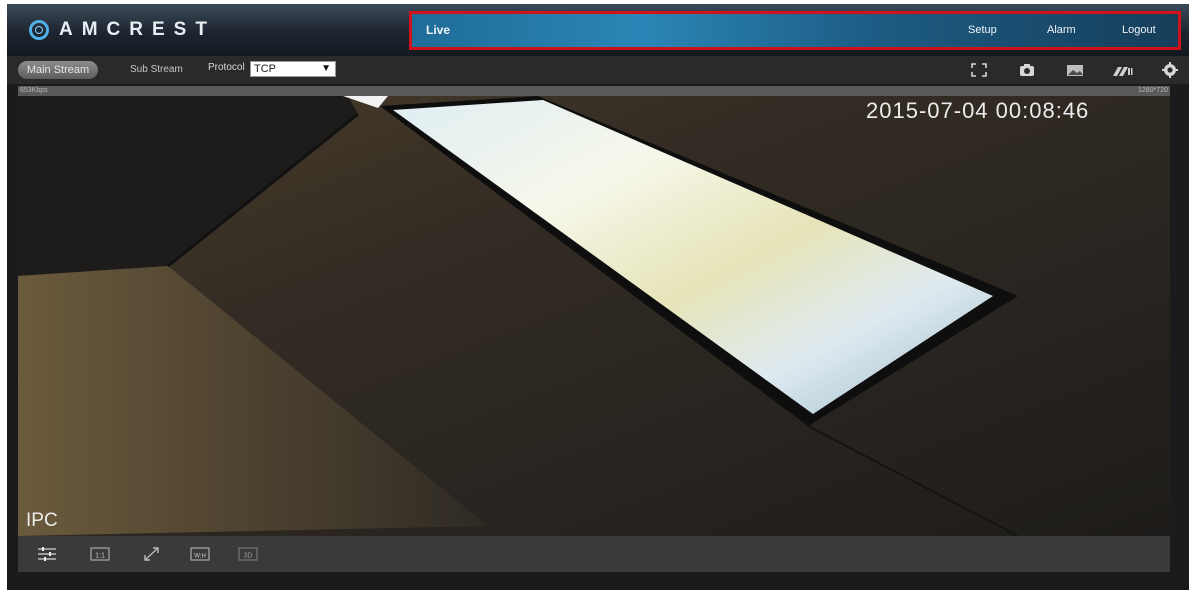  What do you see at coordinates (982, 30) in the screenshot?
I see `nav-setup: Setup` at bounding box center [982, 30].